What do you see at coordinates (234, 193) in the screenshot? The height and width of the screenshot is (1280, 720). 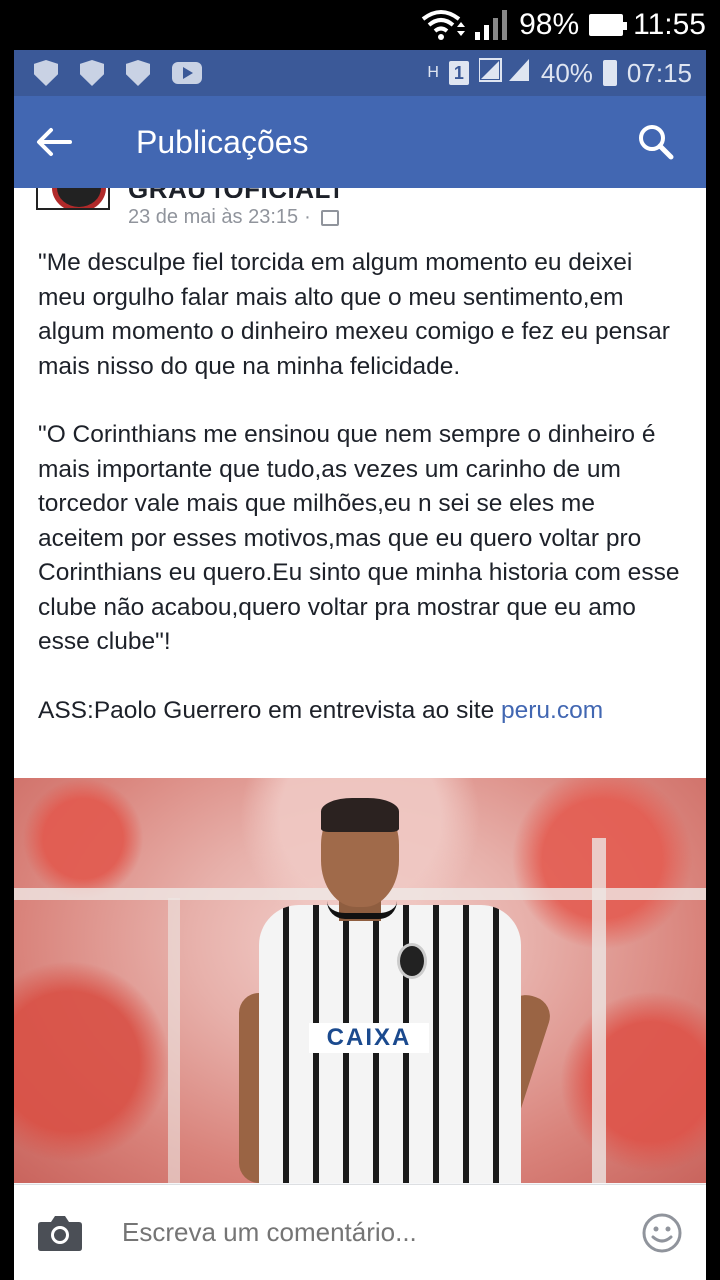 I see `page-name: GRAU [OFICIAL]` at bounding box center [234, 193].